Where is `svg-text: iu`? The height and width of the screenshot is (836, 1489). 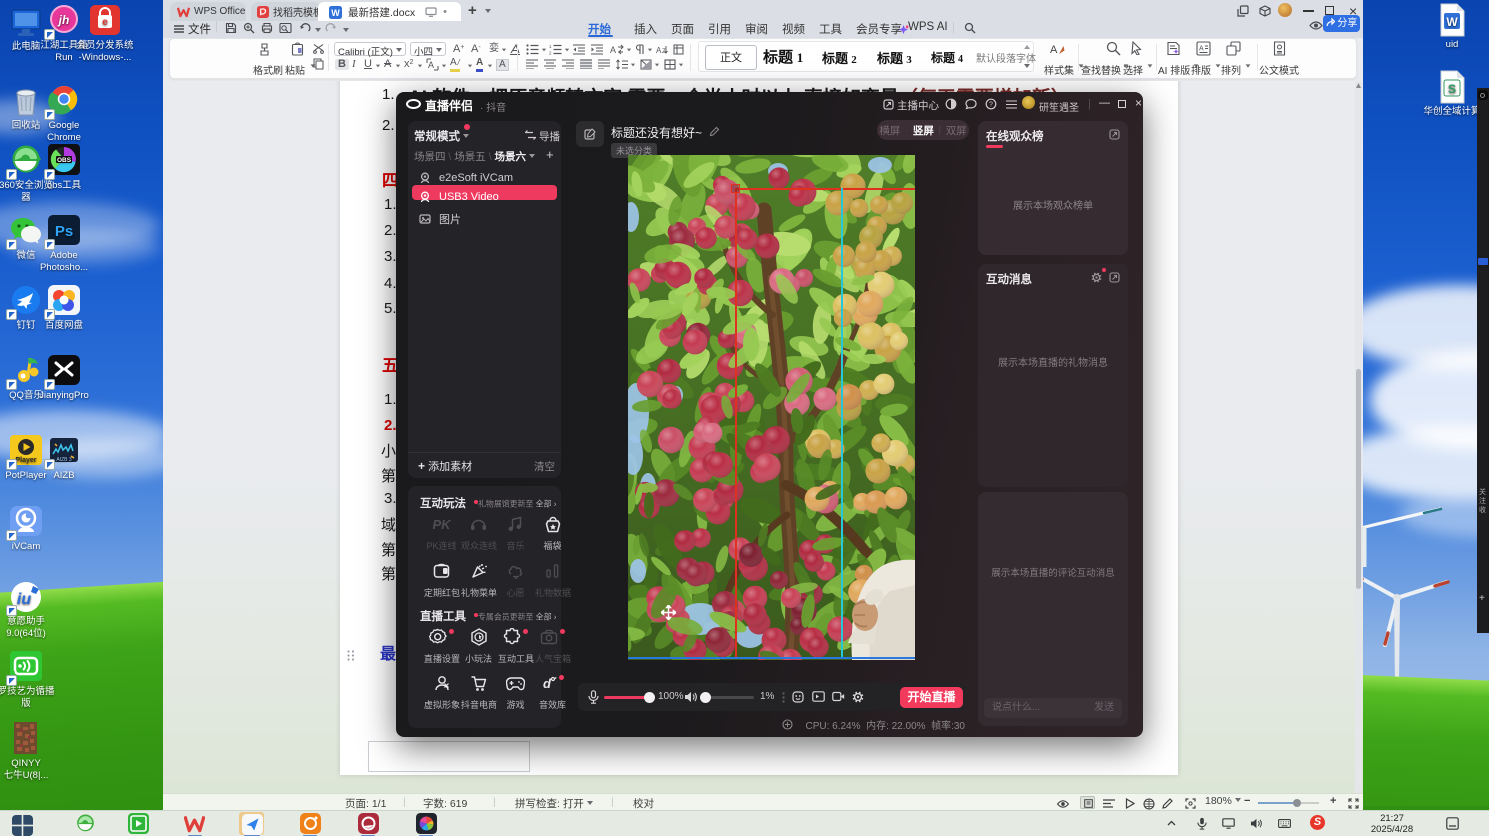
svg-text: iu is located at coordinates (24, 599).